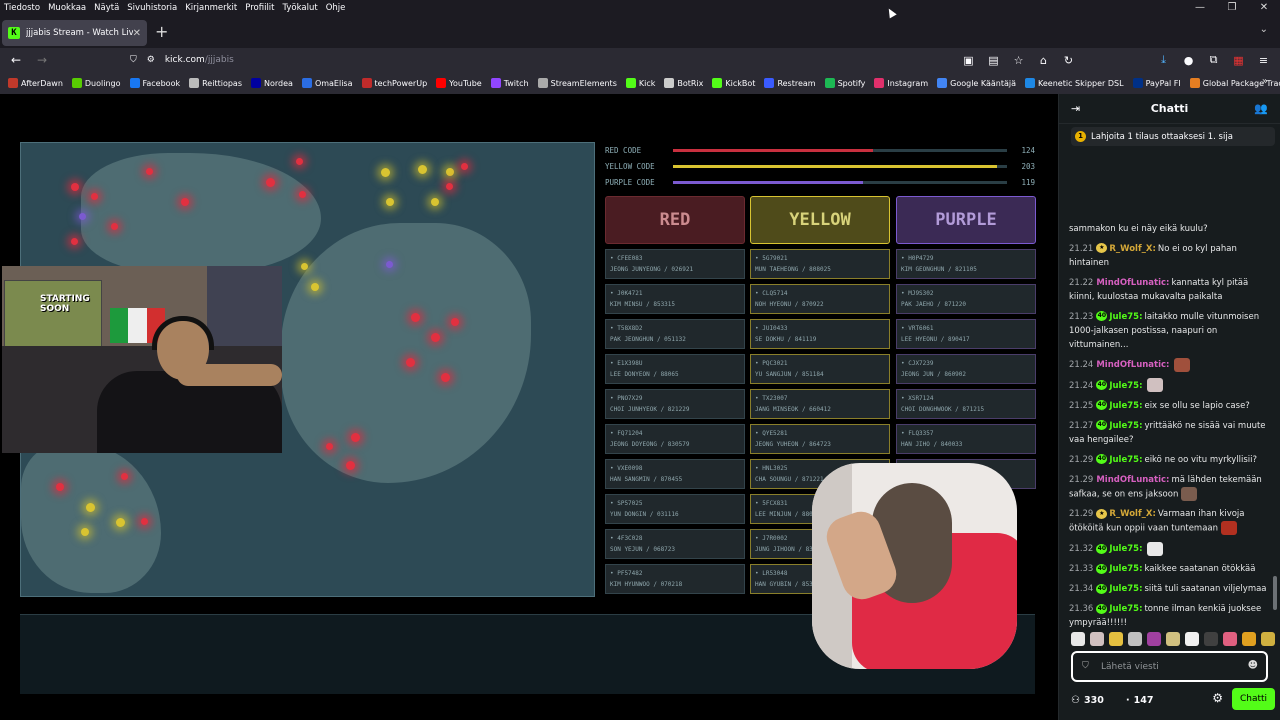 This screenshot has height=720, width=1280. I want to click on reload-icon: ↻, so click(1068, 60).